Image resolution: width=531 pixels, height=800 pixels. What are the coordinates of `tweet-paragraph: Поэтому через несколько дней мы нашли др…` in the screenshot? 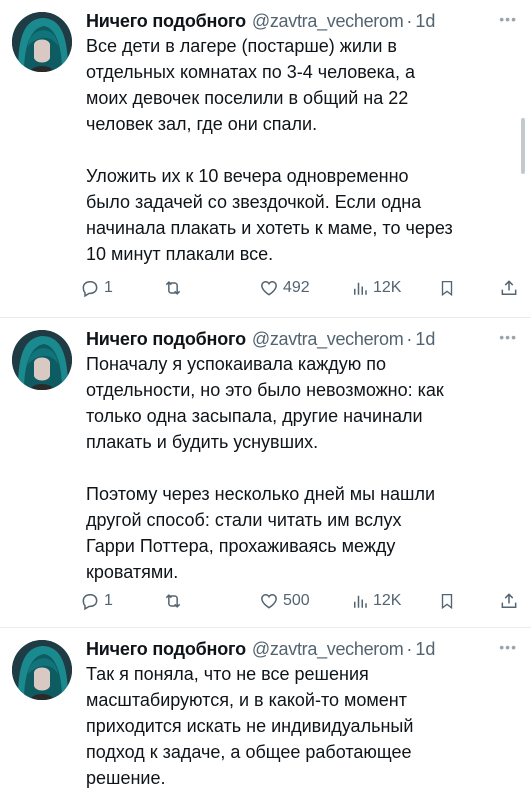 It's located at (261, 533).